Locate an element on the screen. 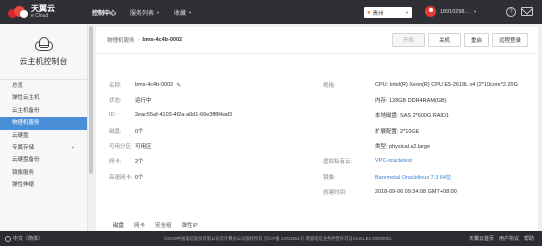  nav-service-list: 服务列表 ▼ is located at coordinates (145, 12).